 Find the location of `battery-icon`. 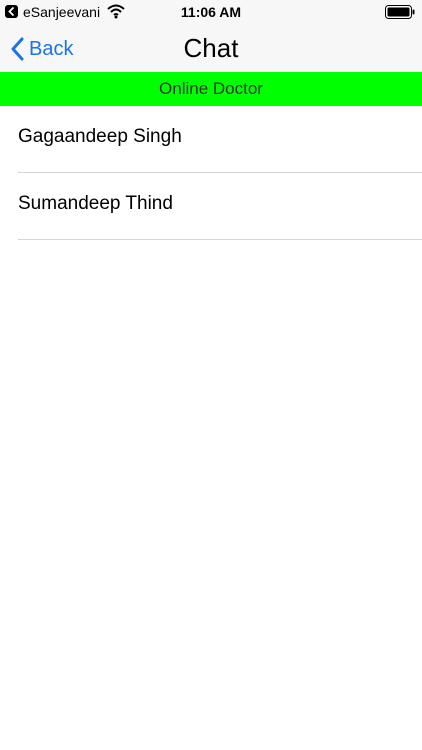

battery-icon is located at coordinates (400, 12).